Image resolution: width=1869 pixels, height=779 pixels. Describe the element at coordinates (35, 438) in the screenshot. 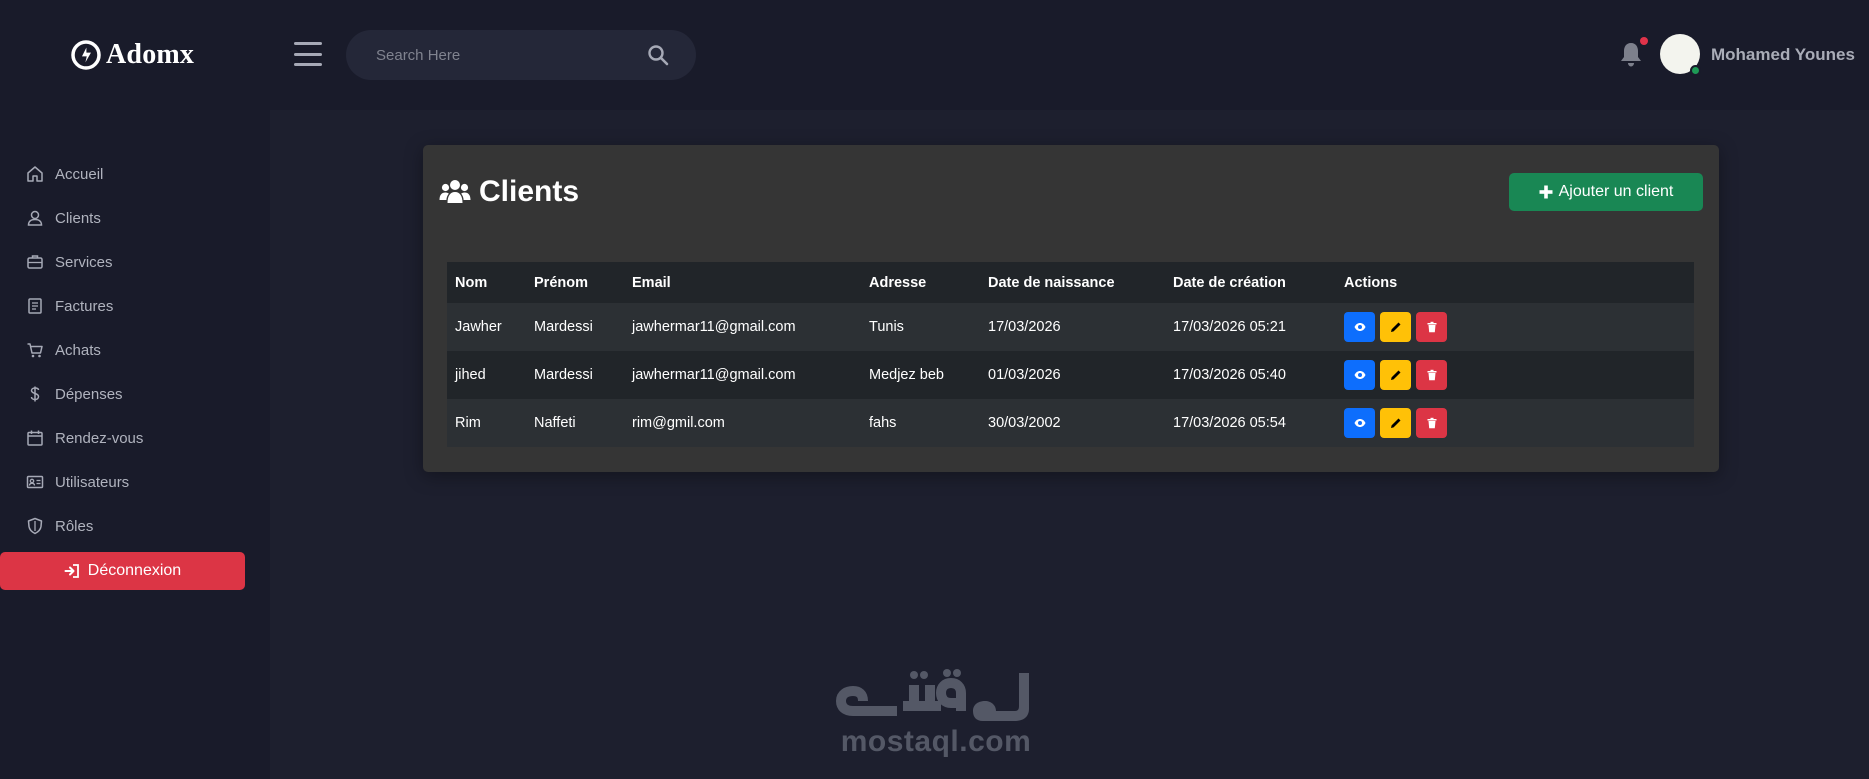

I see `calendar-icon` at that location.